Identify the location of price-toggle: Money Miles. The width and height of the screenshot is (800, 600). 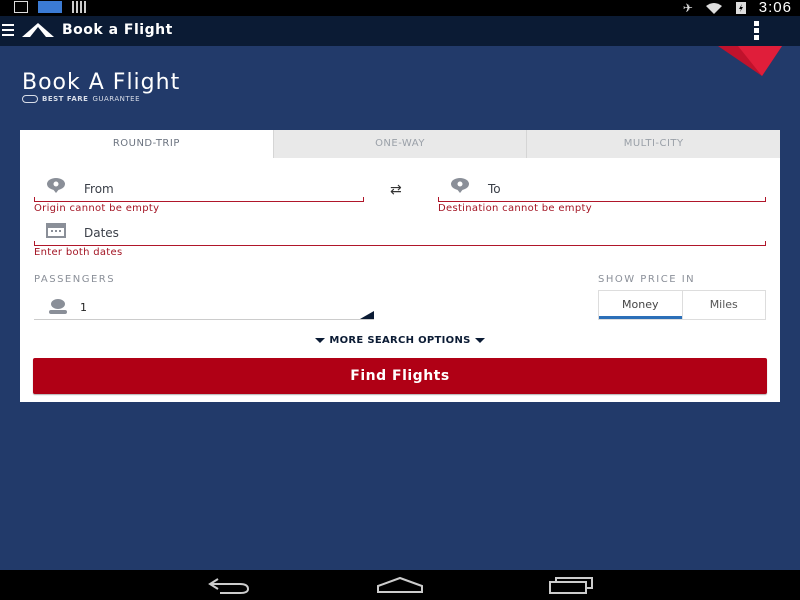
(682, 305).